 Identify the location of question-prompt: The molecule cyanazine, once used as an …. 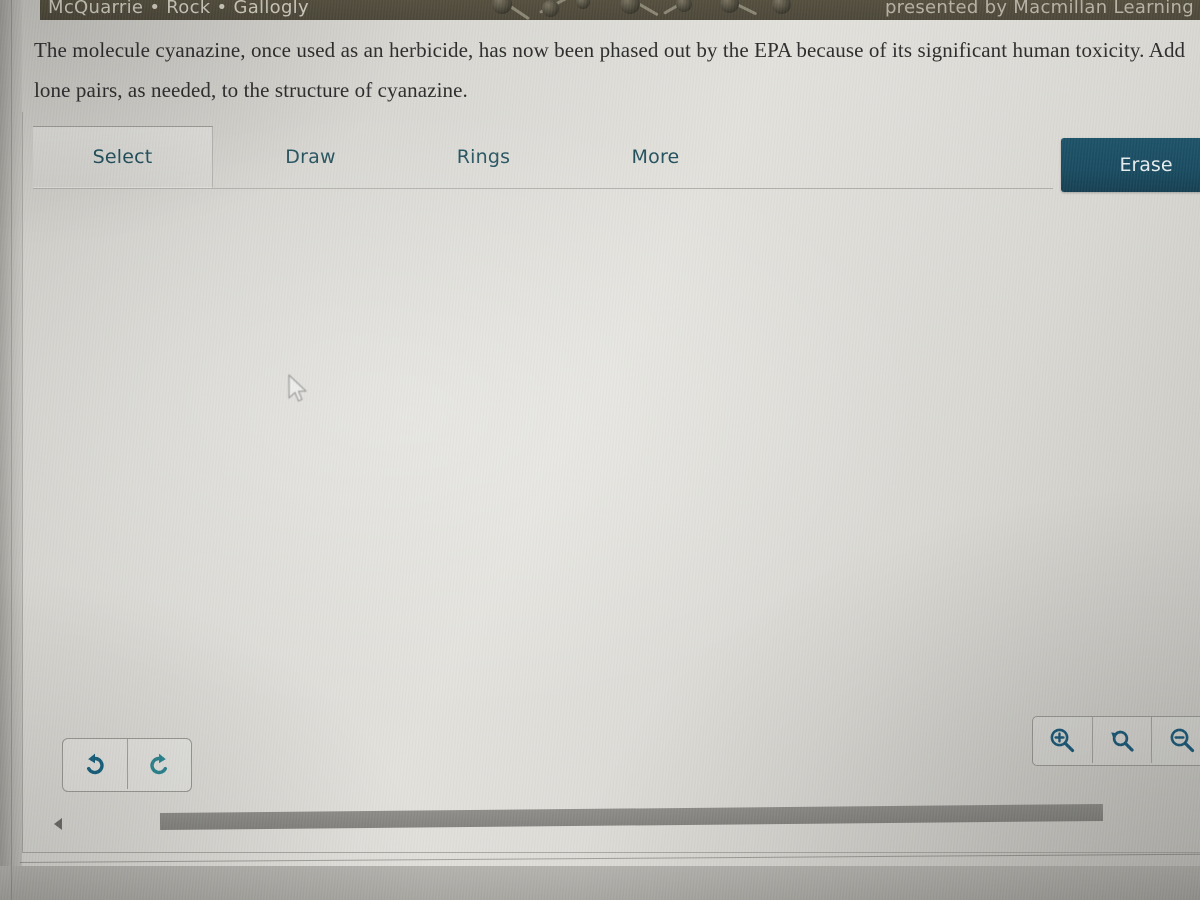
(610, 70).